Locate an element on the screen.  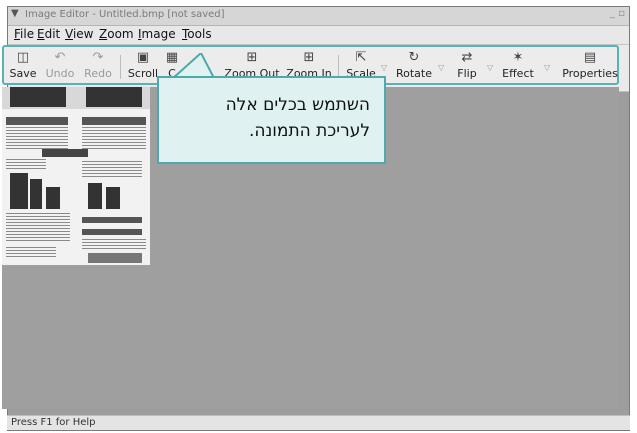
window-menu-icon: ▼ is located at coordinates (15, 13).